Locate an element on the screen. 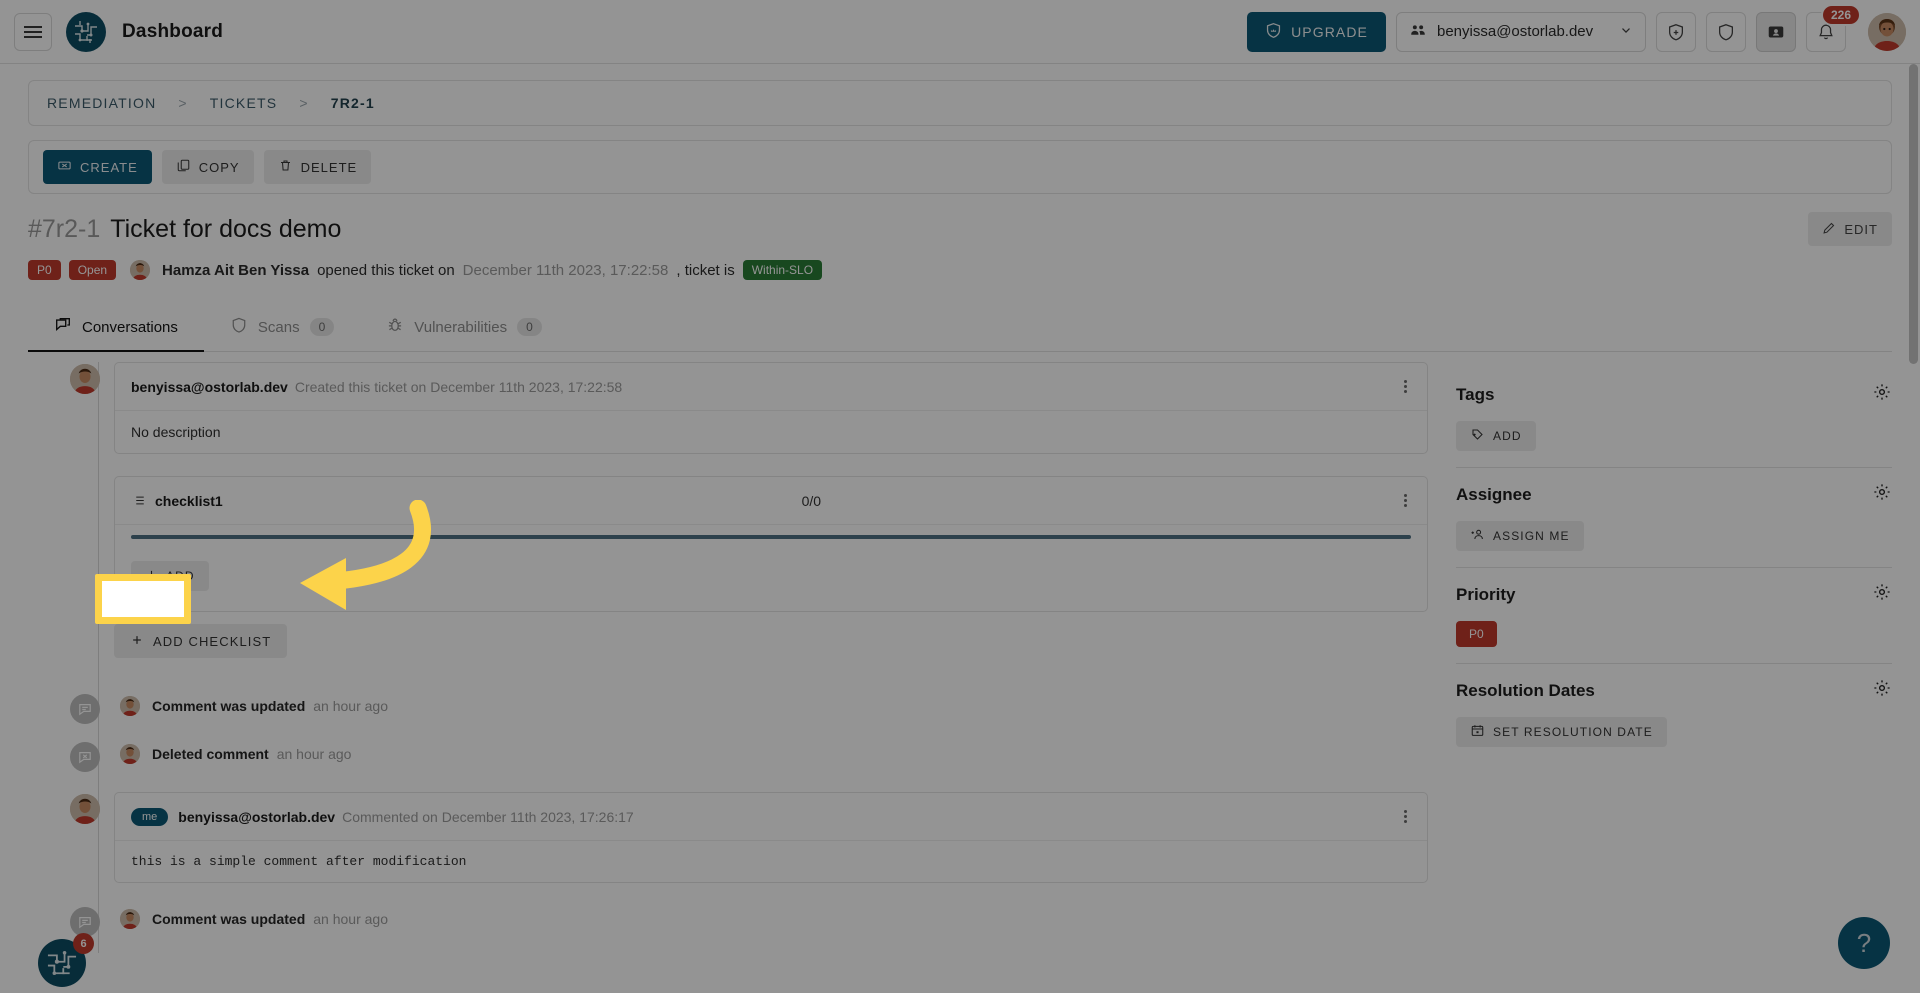 The height and width of the screenshot is (993, 1920). activity-time: an hour ago is located at coordinates (314, 754).